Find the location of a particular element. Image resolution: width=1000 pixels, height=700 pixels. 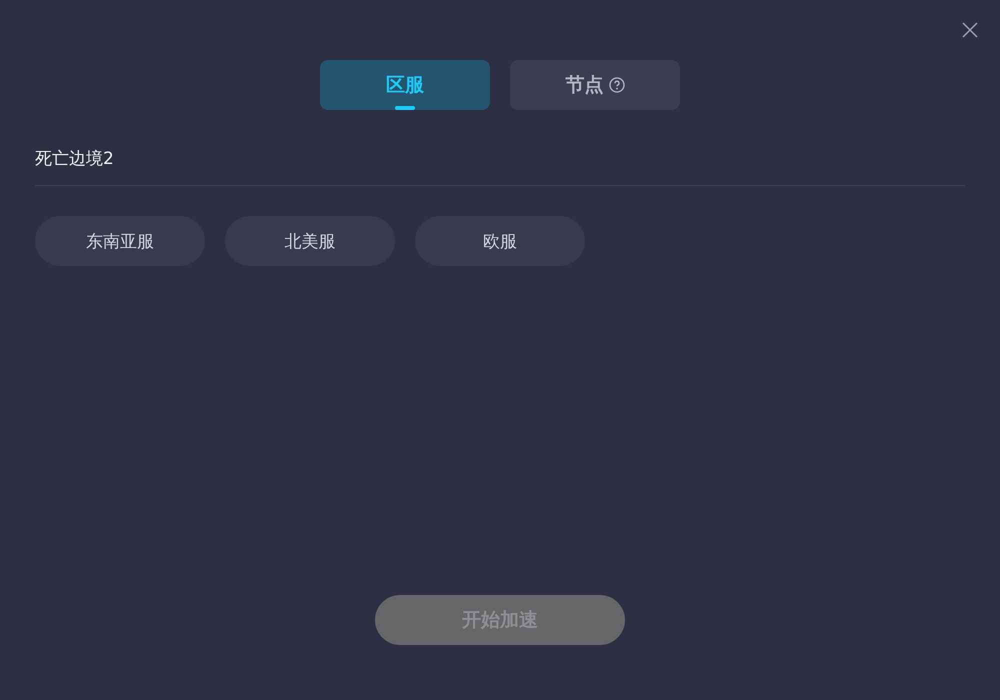

region-option: 北美服 is located at coordinates (310, 241).